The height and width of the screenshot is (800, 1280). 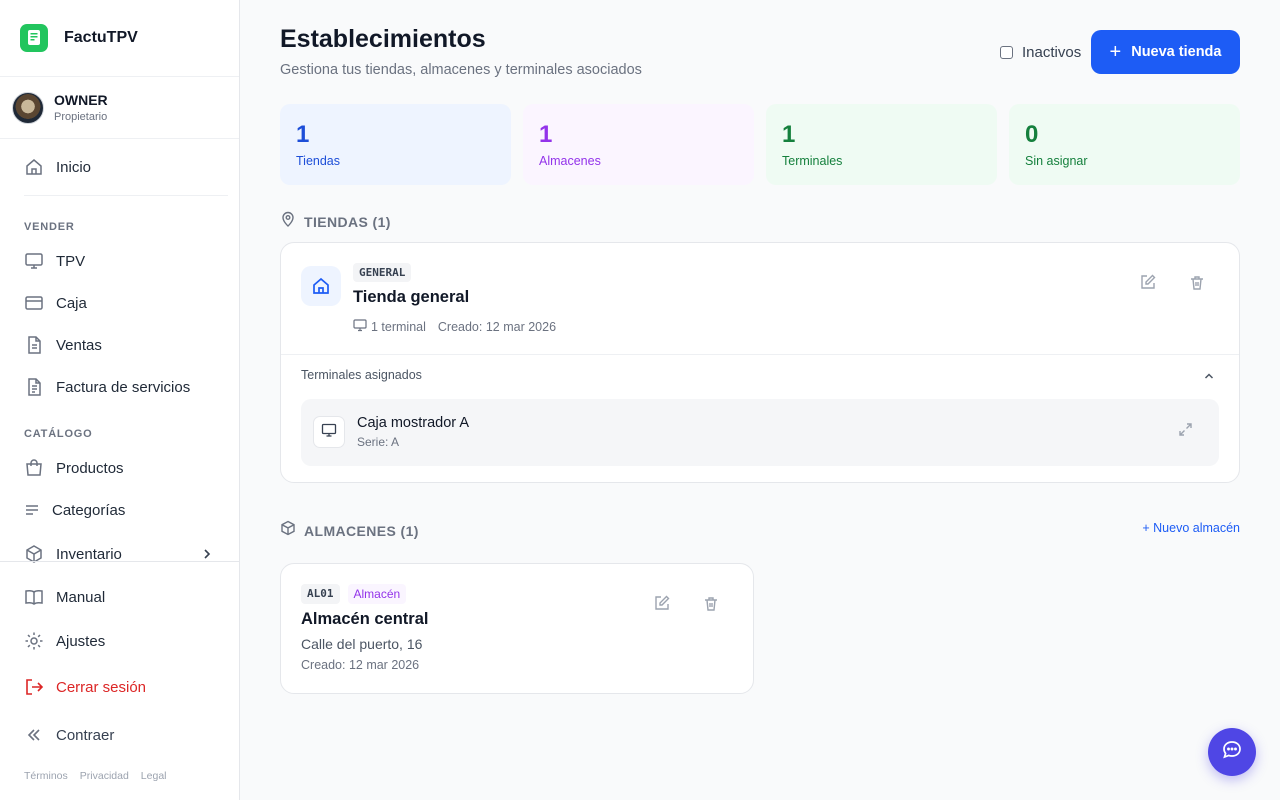 I want to click on document-icon, so click(x=34, y=345).